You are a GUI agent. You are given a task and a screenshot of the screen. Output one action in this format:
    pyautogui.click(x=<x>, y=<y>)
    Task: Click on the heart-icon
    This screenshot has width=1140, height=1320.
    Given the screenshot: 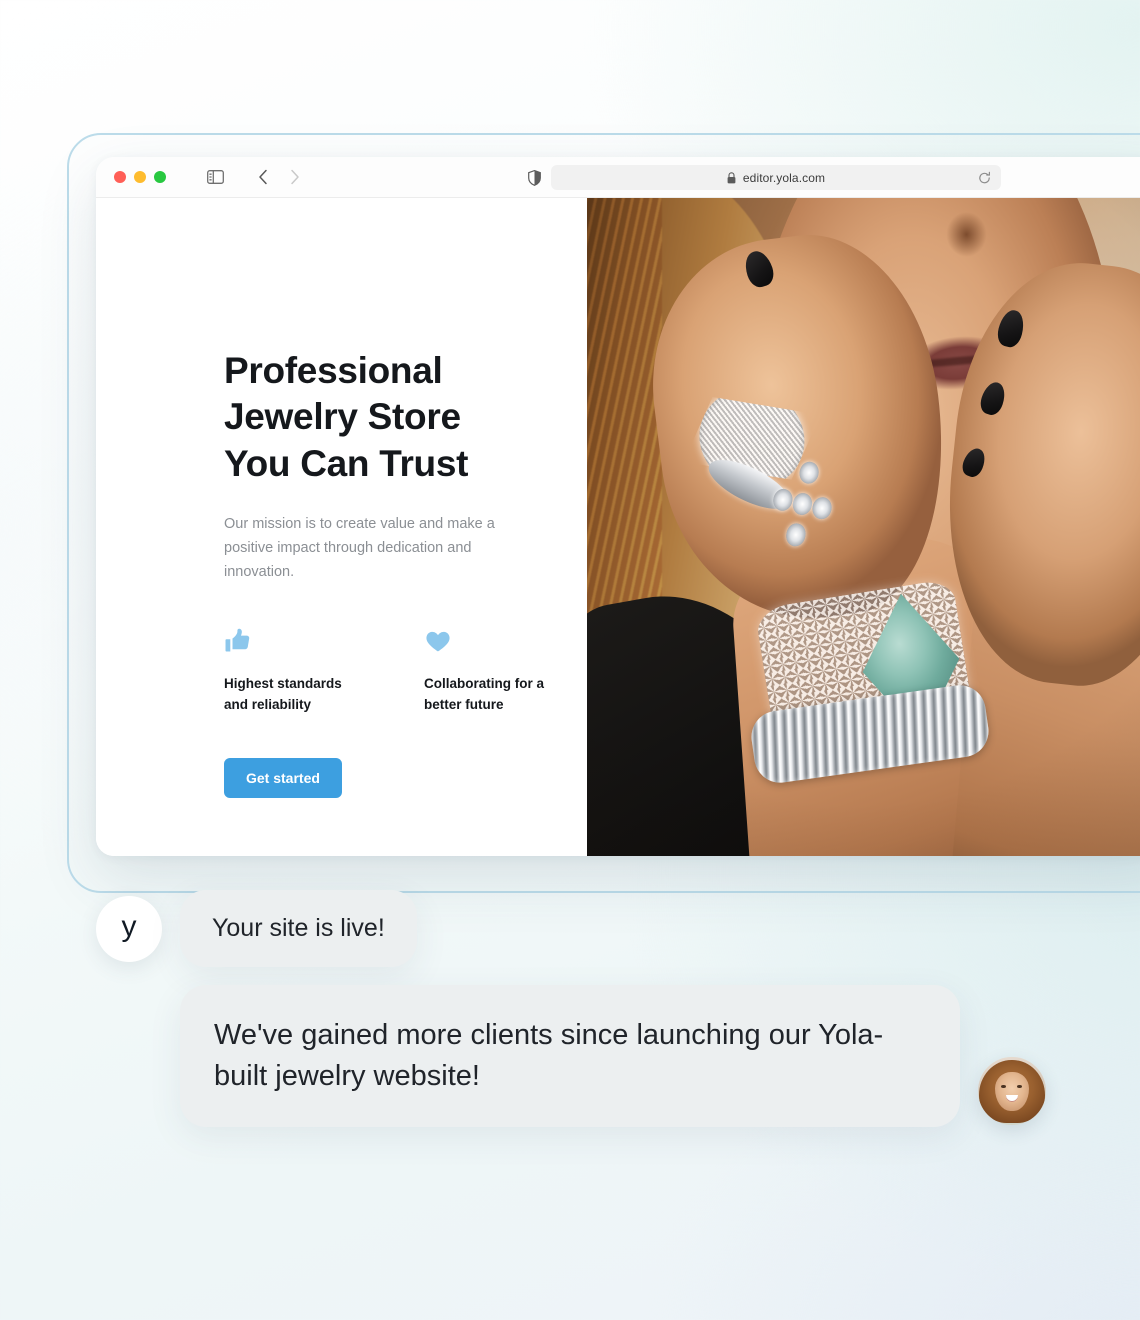 What is the action you would take?
    pyautogui.click(x=494, y=642)
    